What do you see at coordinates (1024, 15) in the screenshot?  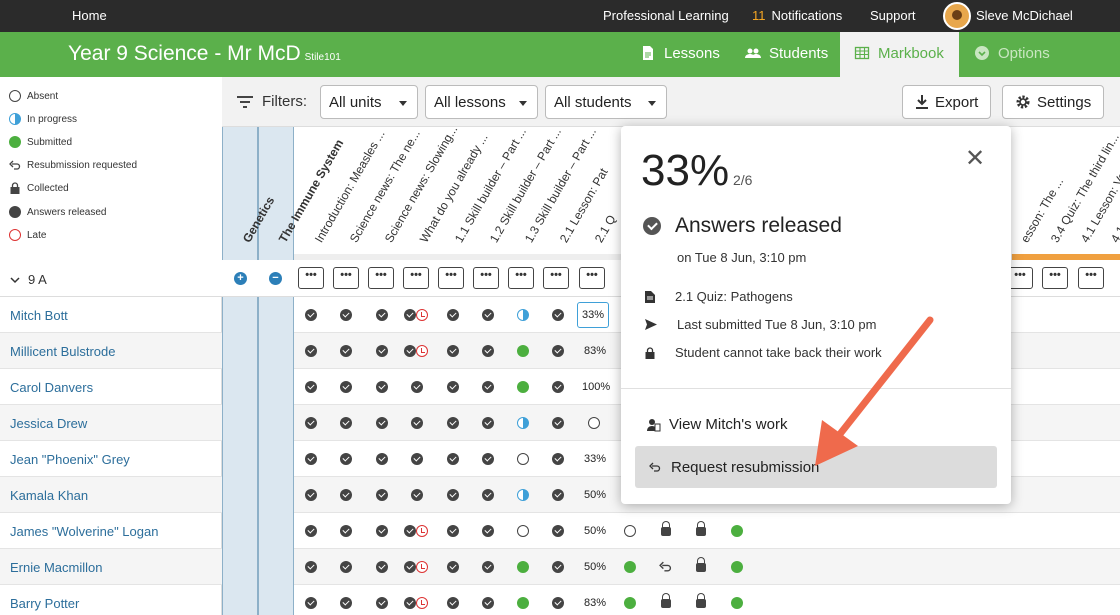 I see `user-name: Sleve McDichael` at bounding box center [1024, 15].